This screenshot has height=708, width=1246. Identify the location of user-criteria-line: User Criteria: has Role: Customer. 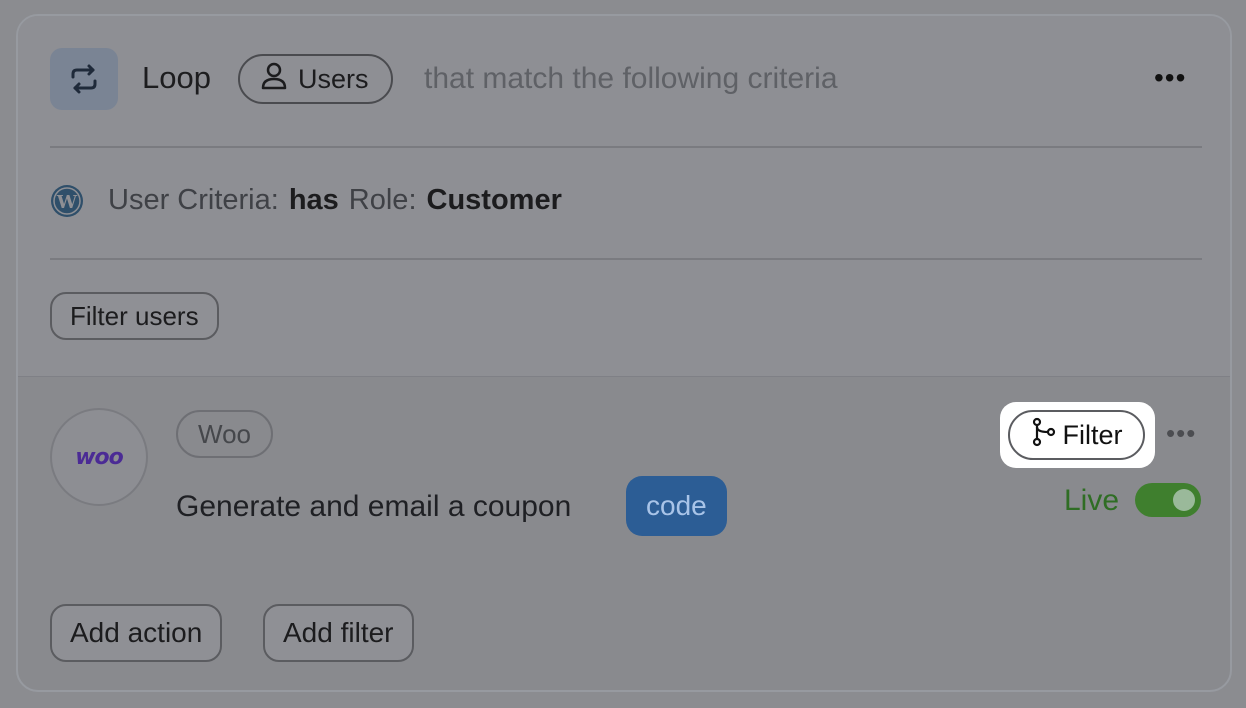
(335, 200).